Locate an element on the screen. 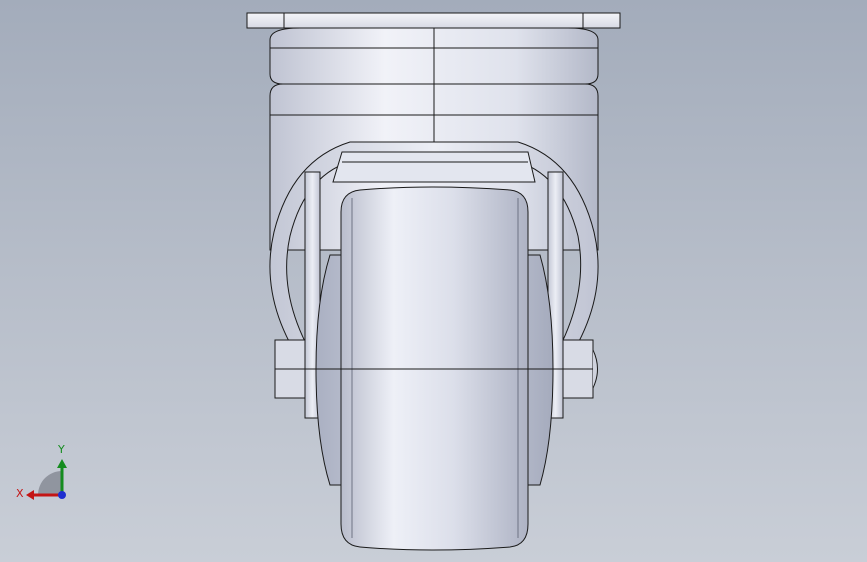 Image resolution: width=867 pixels, height=562 pixels. right-axle-nut is located at coordinates (580, 369).